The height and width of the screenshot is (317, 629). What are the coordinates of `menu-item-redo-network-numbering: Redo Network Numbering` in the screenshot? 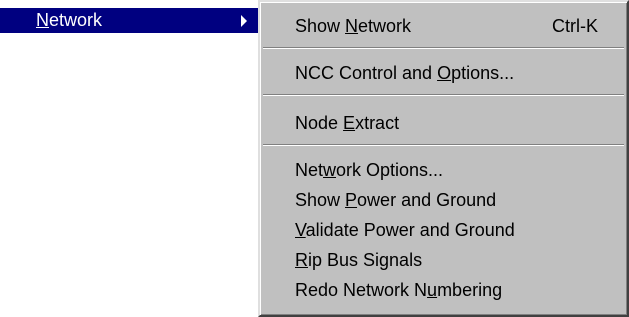 It's located at (443, 290).